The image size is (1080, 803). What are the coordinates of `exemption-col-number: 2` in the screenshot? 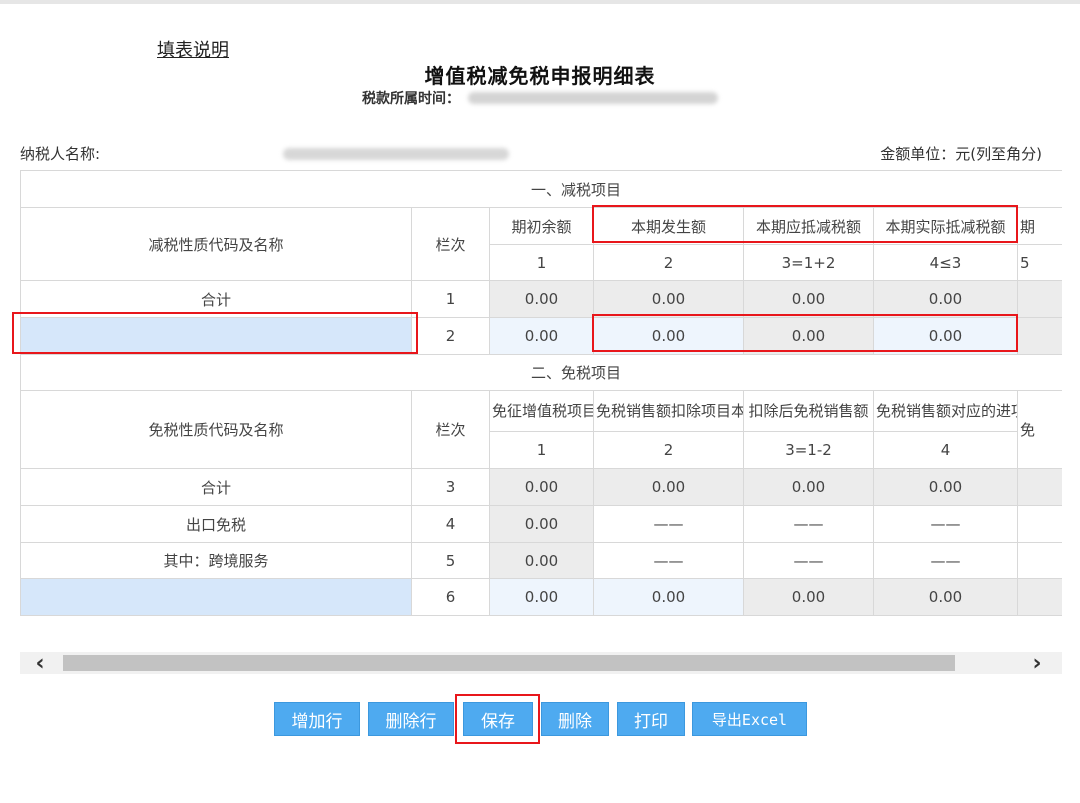 It's located at (668, 450).